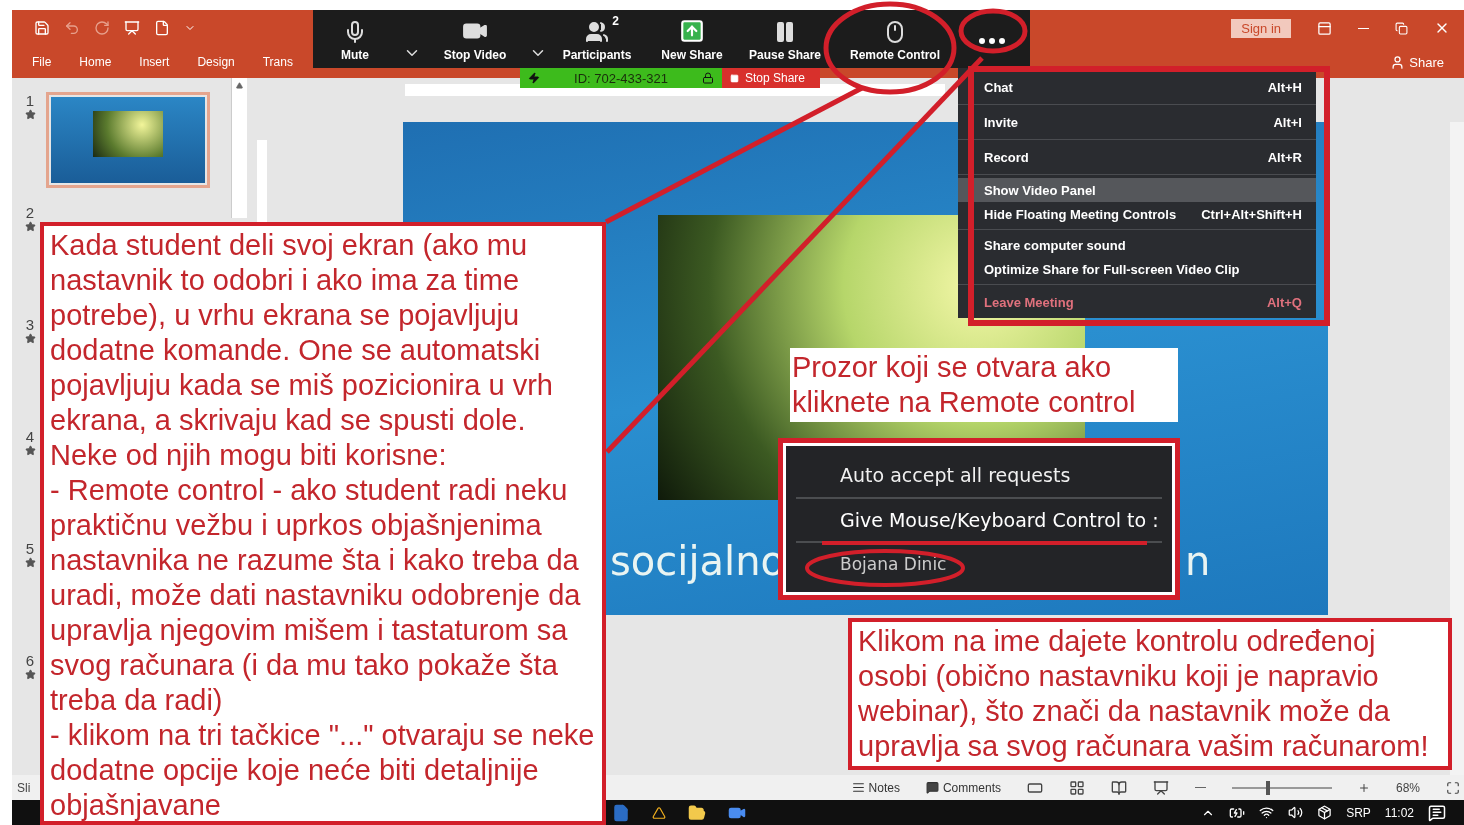 The image size is (1464, 825). I want to click on annotation-text: Klikom na ime dajete kontrolu određenoj osobi (obično nastavniku koji je napravio webinar), što znači da nastavnik može da upravlja sa svog računara vašim računarom!, so click(1150, 694).